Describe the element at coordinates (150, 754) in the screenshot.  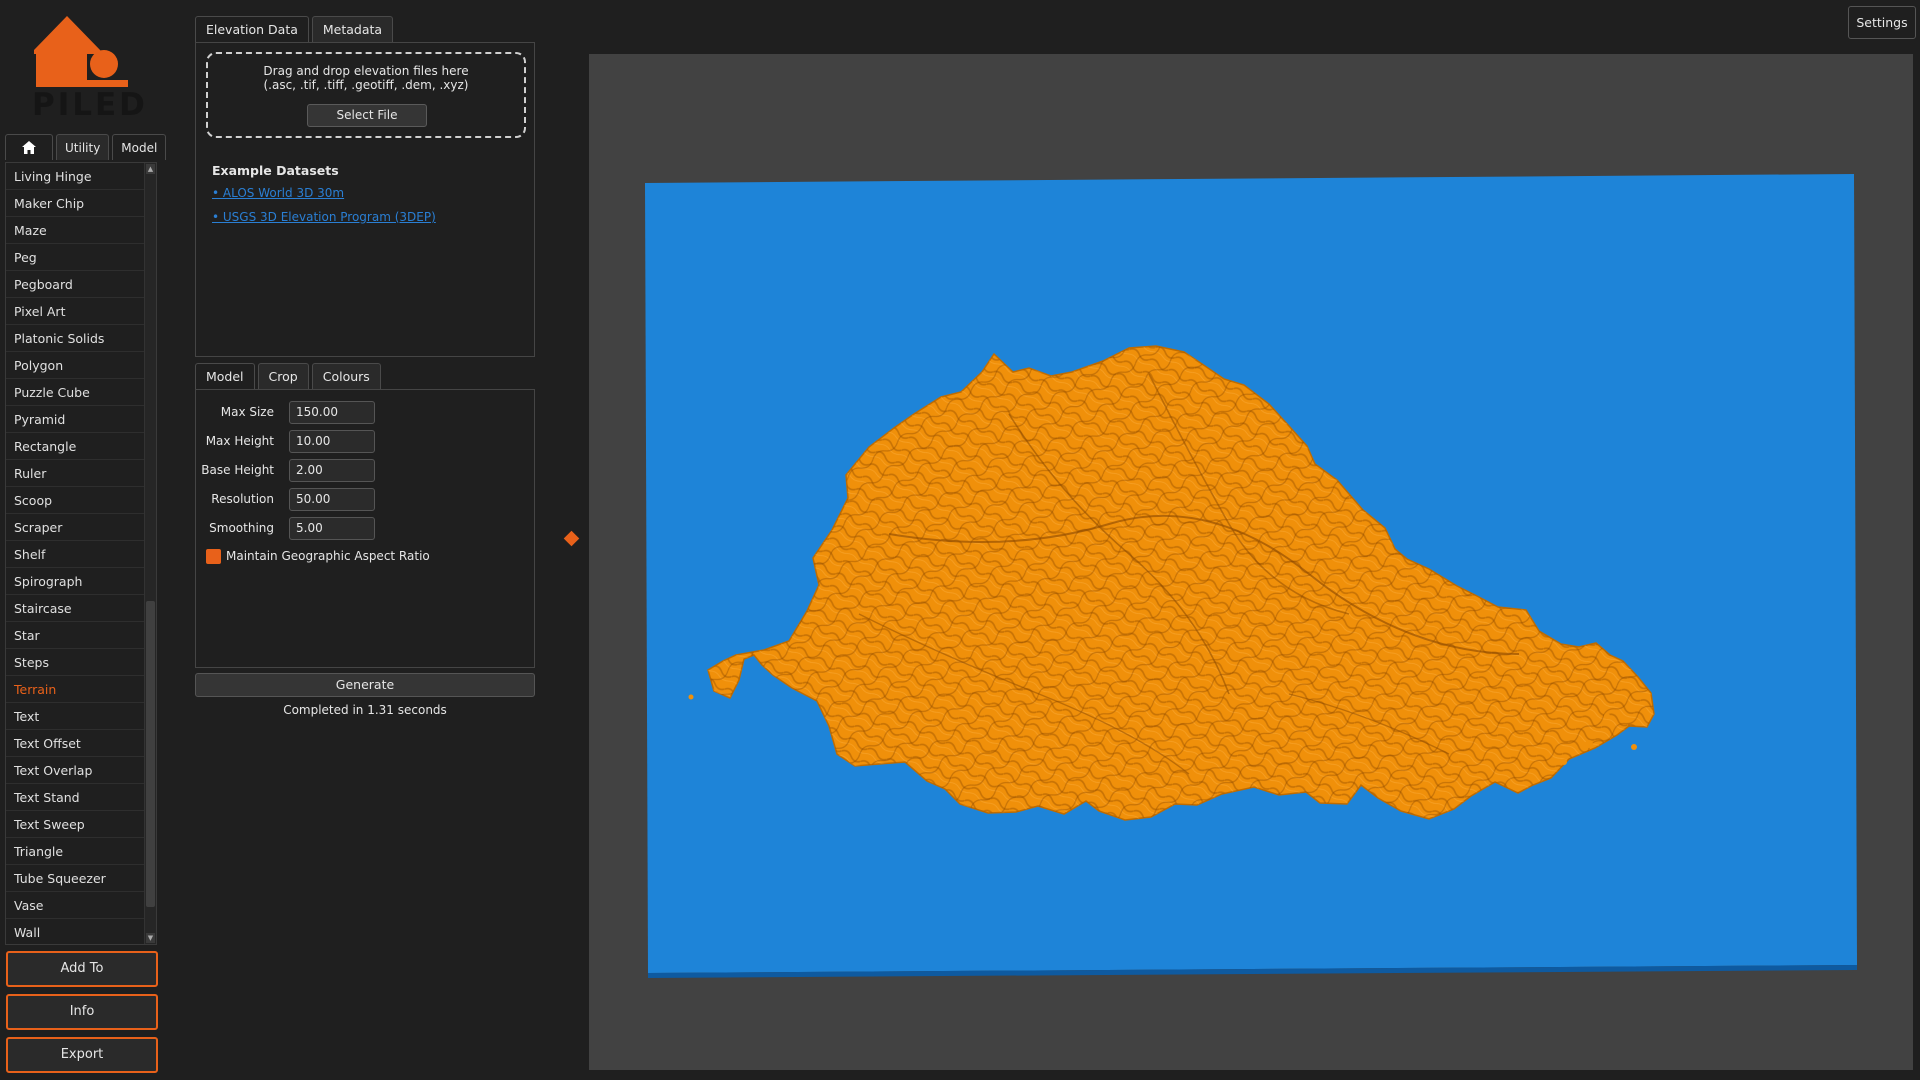
I see `scrollbar-thumb` at that location.